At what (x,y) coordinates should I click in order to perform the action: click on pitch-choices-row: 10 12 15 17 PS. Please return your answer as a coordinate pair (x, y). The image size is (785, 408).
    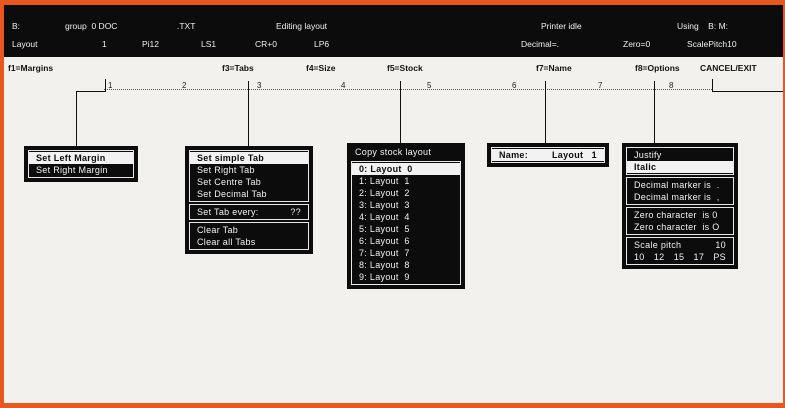
    Looking at the image, I should click on (680, 257).